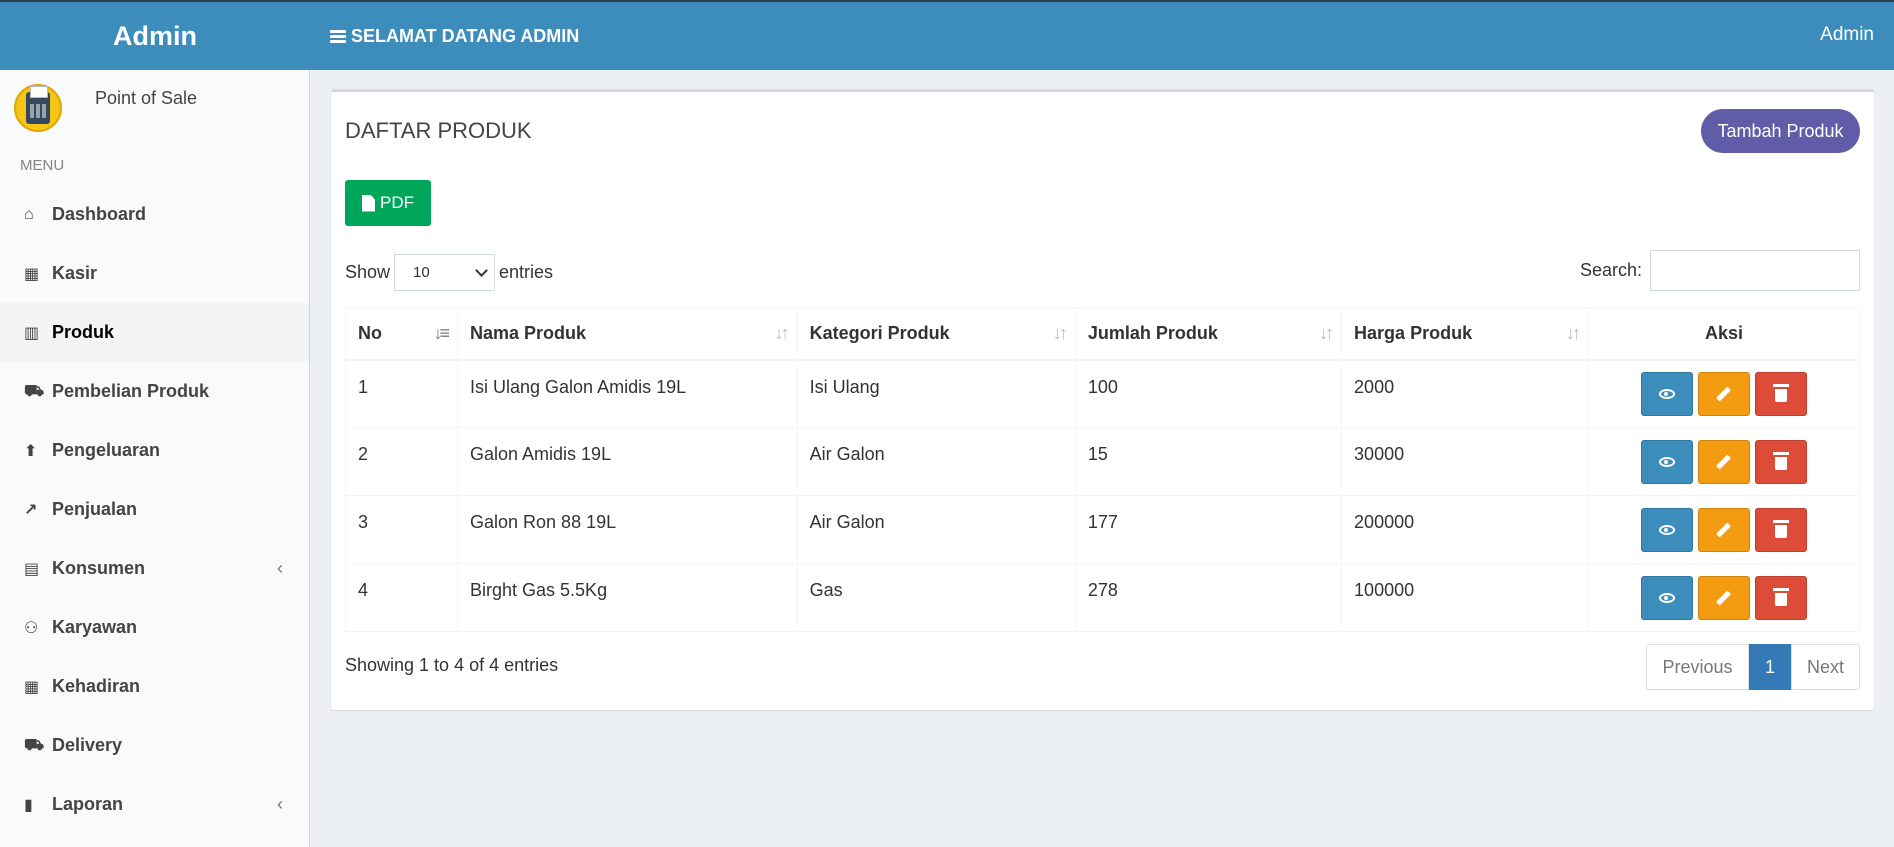 The width and height of the screenshot is (1894, 847). What do you see at coordinates (99, 568) in the screenshot?
I see `sidebar-item-label: Konsumen` at bounding box center [99, 568].